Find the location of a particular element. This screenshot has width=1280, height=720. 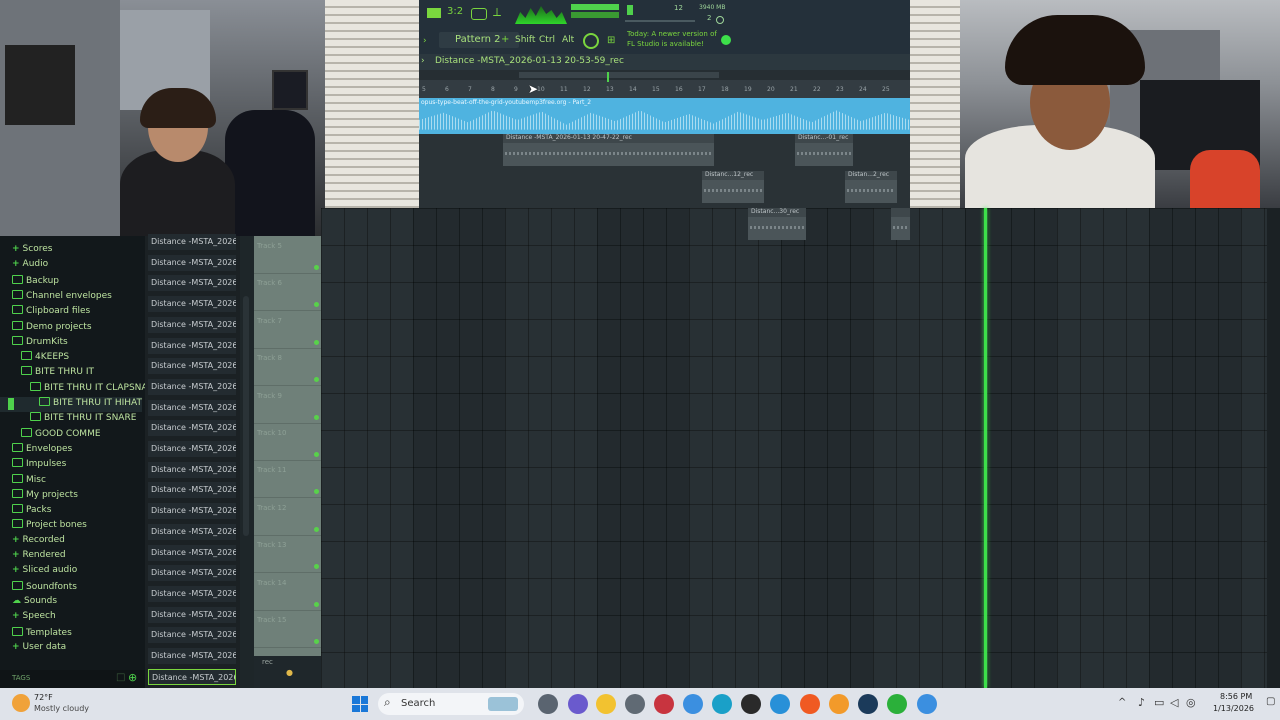

browser-item: BITE THRU IT HIHAT is located at coordinates (71, 404).